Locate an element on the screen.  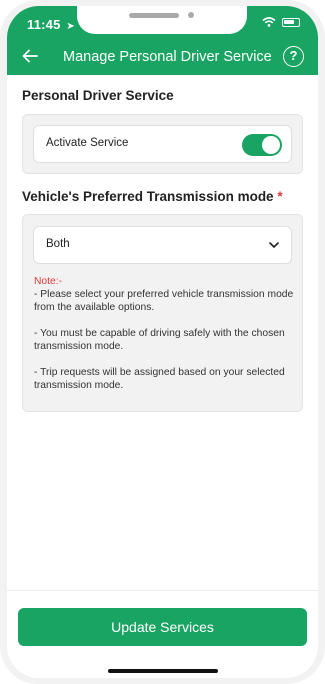
activate-service-card: Activate Service is located at coordinates (162, 144).